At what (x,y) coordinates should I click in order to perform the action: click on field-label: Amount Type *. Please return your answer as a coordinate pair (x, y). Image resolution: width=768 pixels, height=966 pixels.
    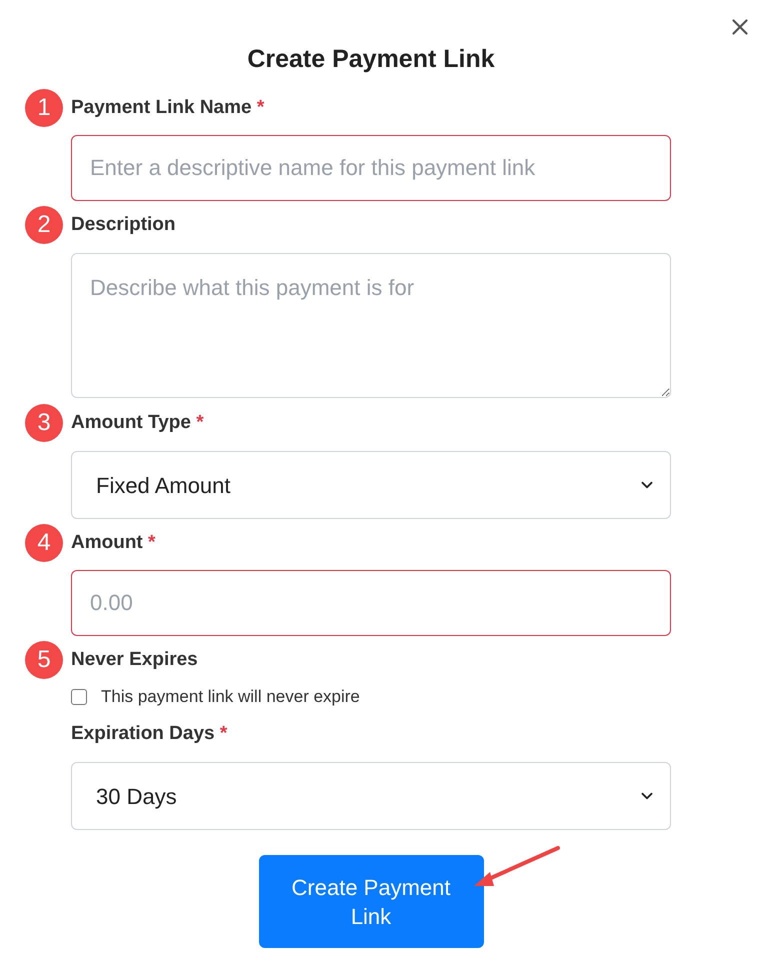
    Looking at the image, I should click on (137, 422).